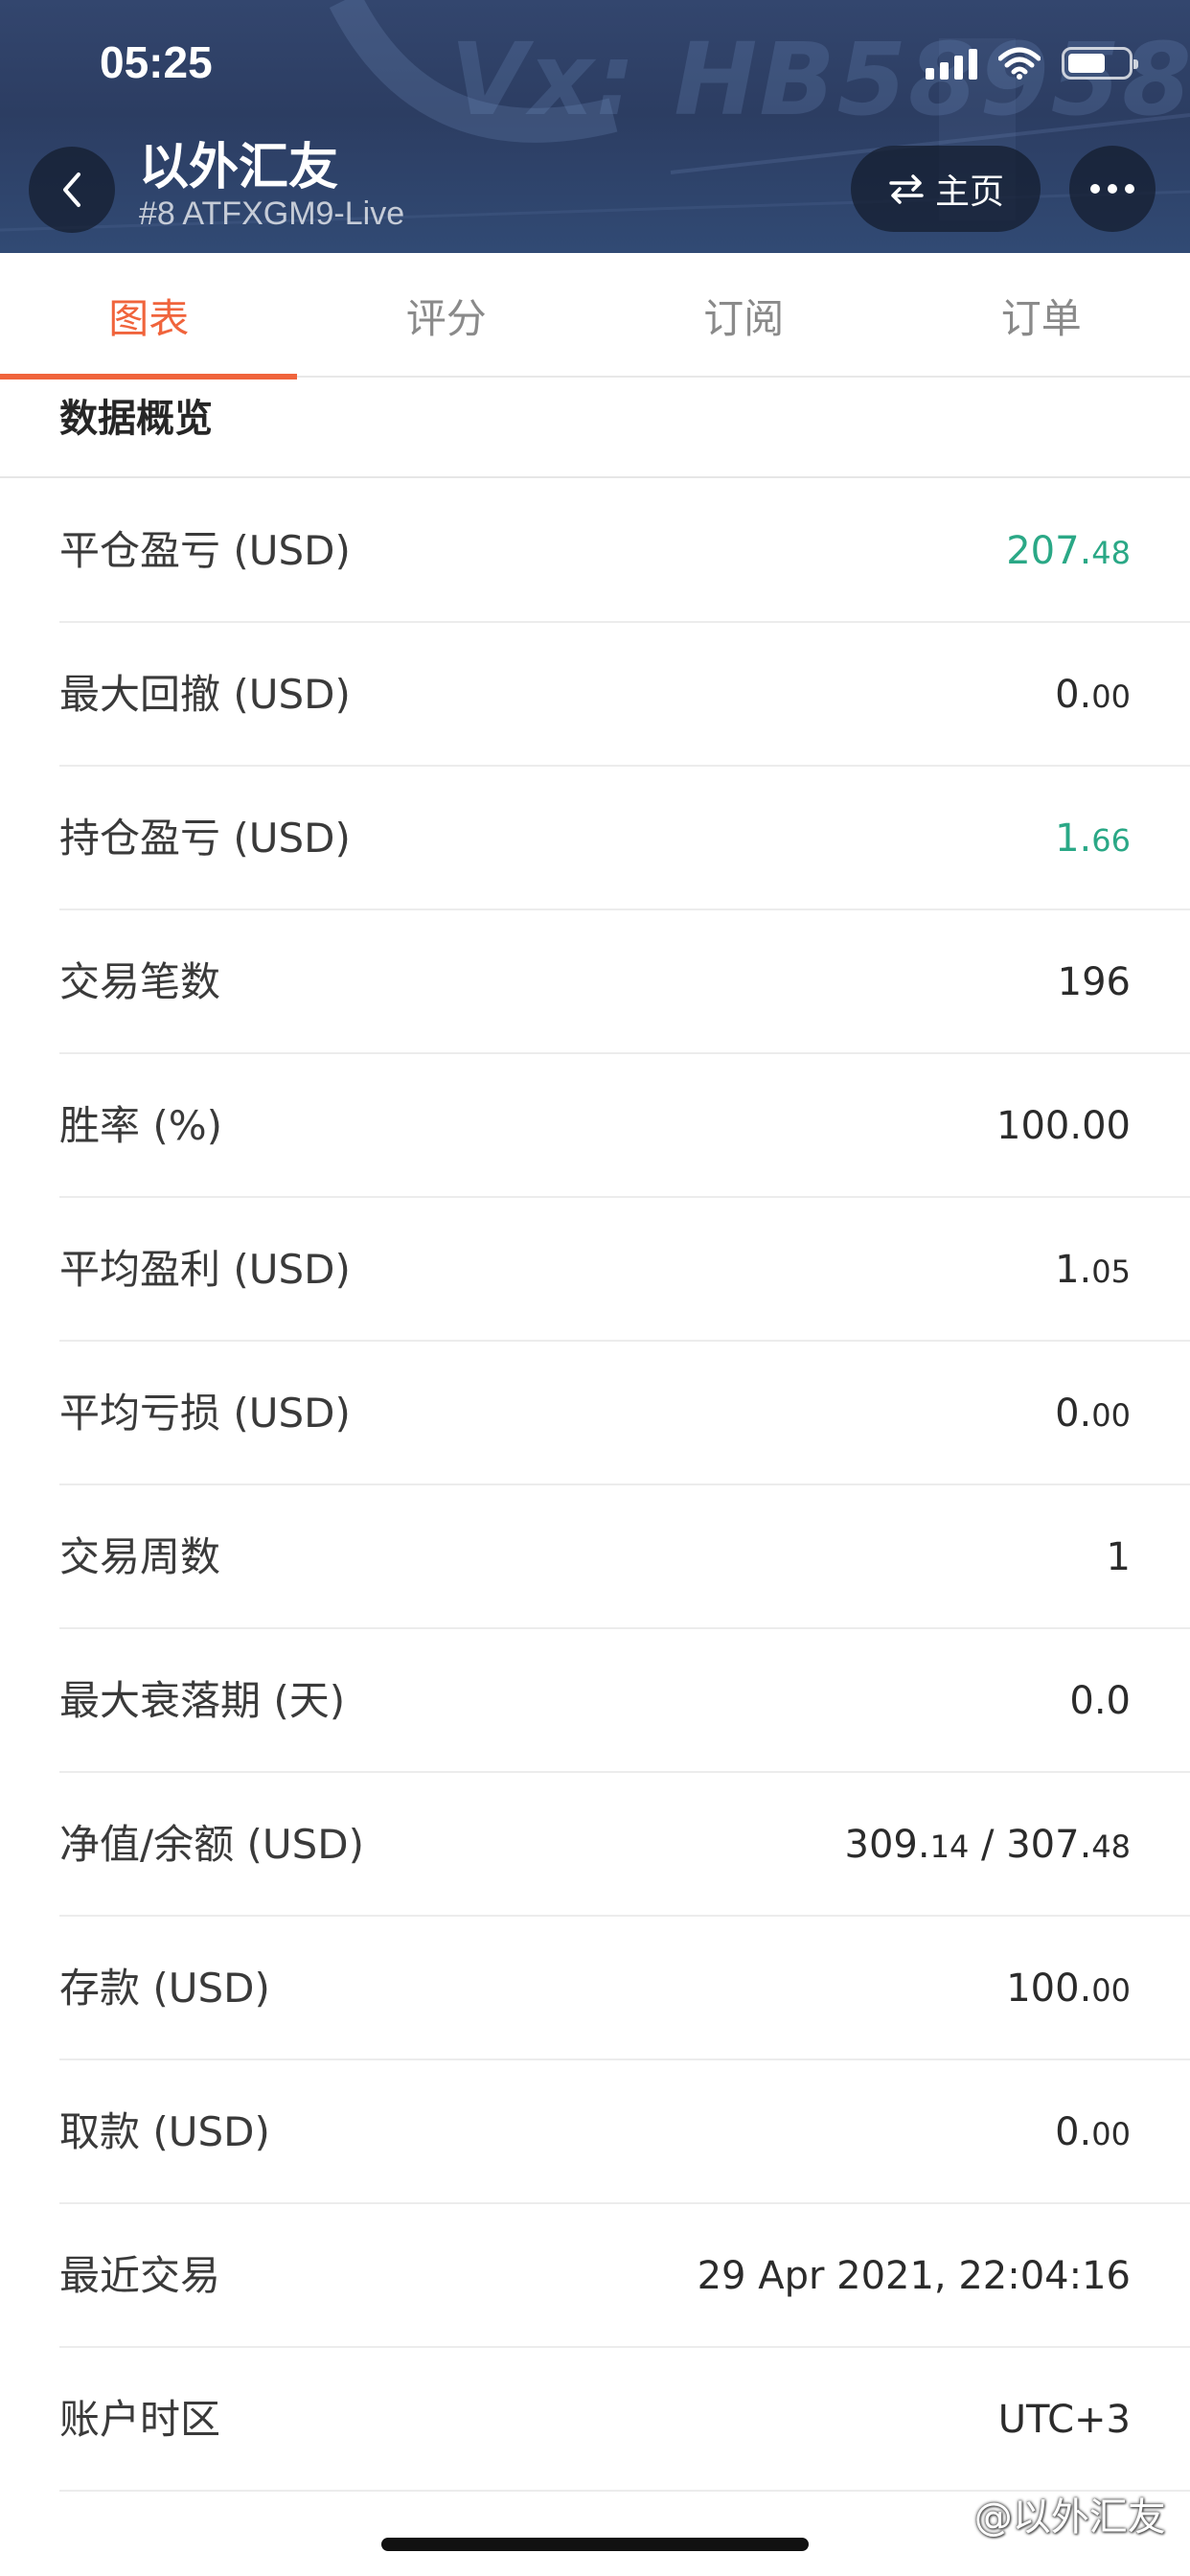 The width and height of the screenshot is (1190, 2576). What do you see at coordinates (624, 1989) in the screenshot?
I see `stat-row-deposit: 存款 (USD) 100.00` at bounding box center [624, 1989].